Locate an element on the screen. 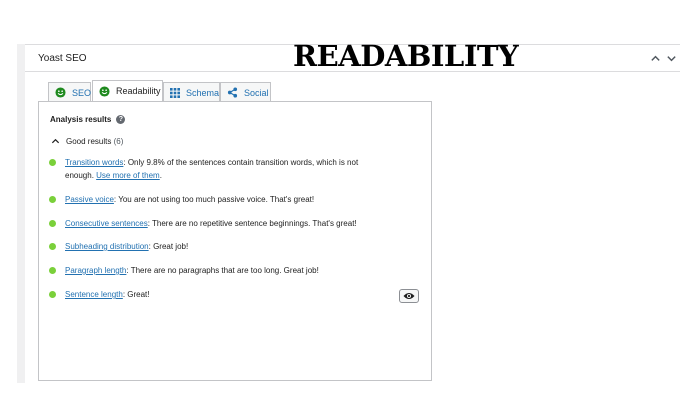  eye-icon is located at coordinates (409, 296).